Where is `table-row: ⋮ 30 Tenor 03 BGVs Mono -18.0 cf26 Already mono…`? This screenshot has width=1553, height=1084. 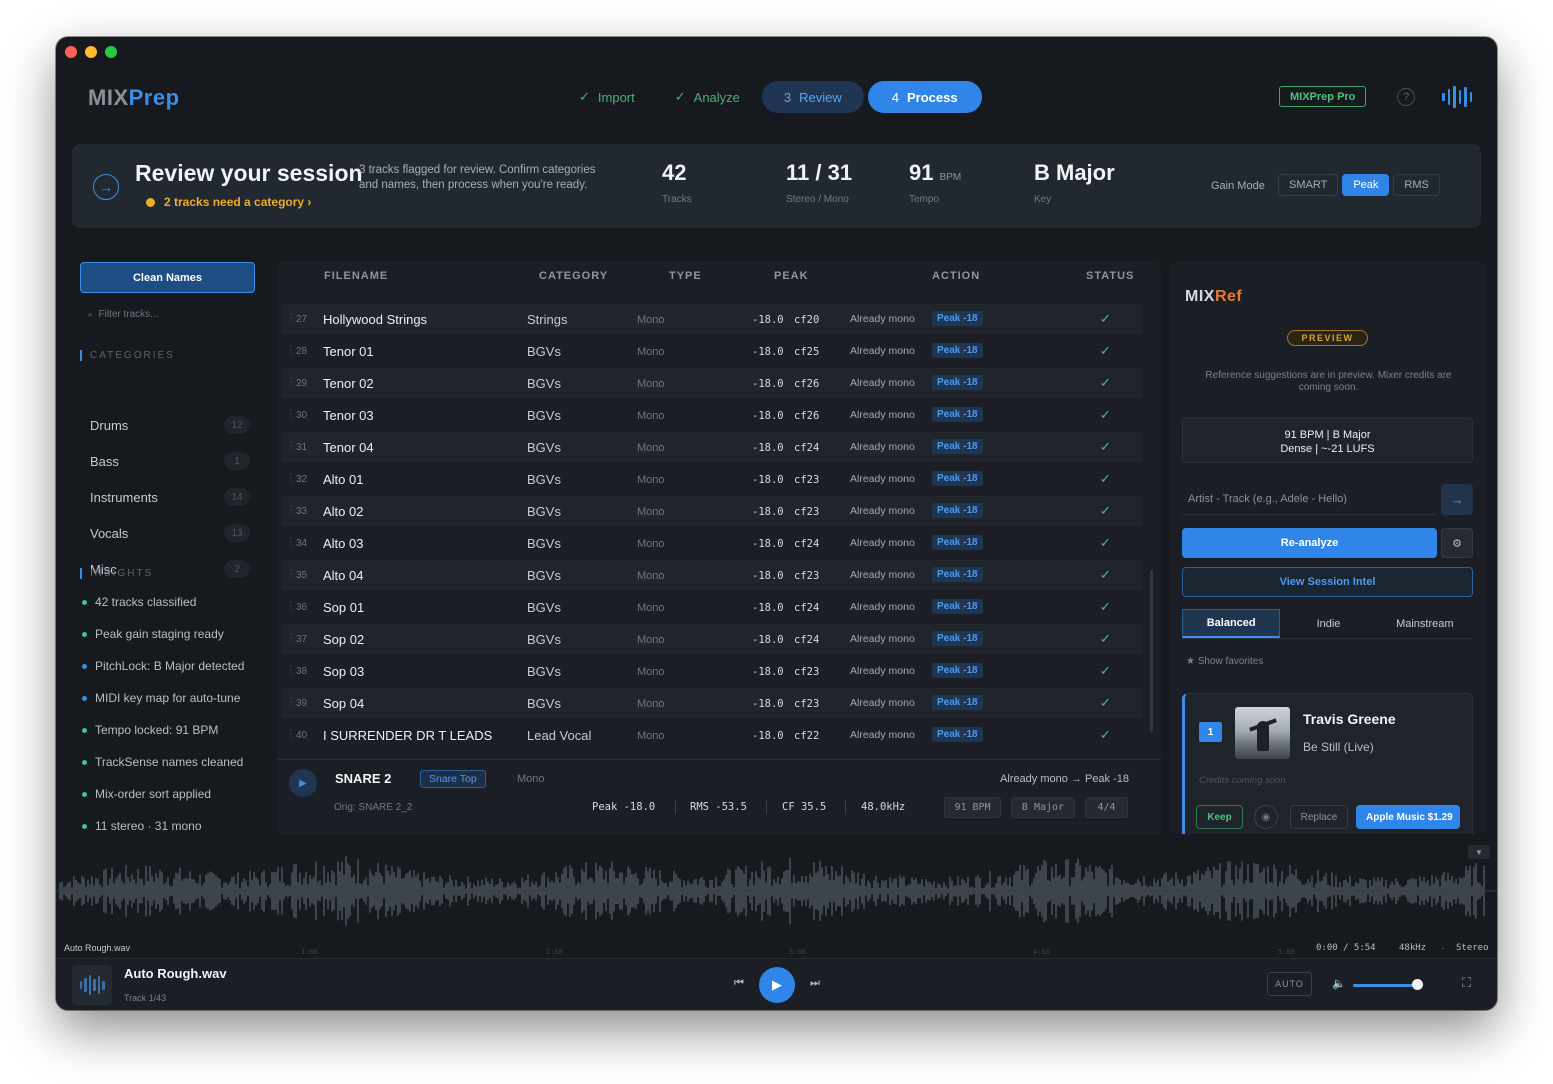
table-row: ⋮ 30 Tenor 03 BGVs Mono -18.0 cf26 Already mono… is located at coordinates (712, 415).